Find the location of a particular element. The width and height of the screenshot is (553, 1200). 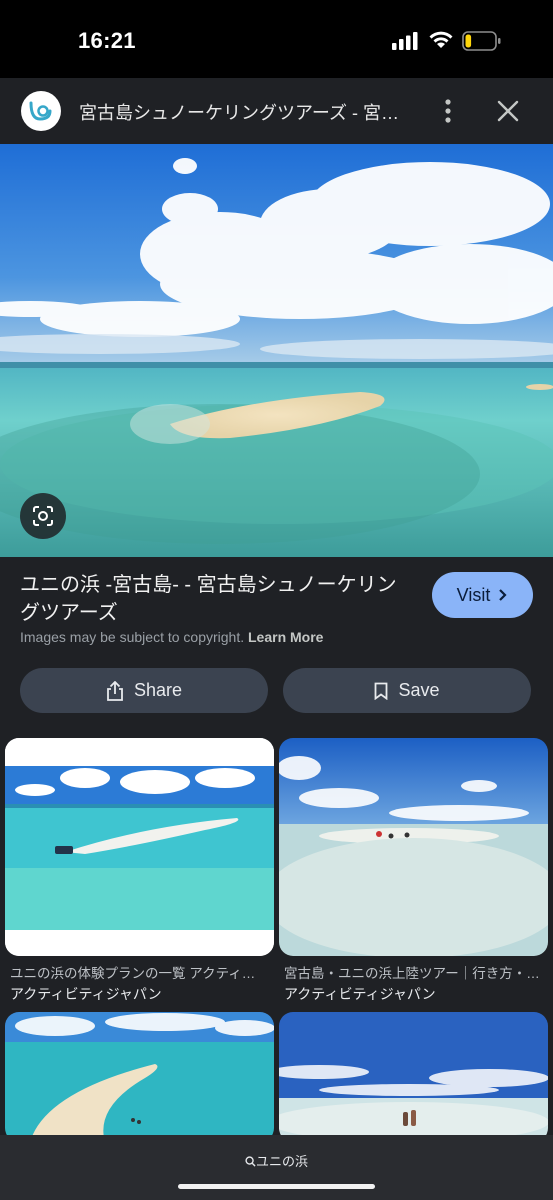

related-card-caption: 宮古島・ユニの浜上陸ツアー｜行き方・料金 is located at coordinates (413, 973).